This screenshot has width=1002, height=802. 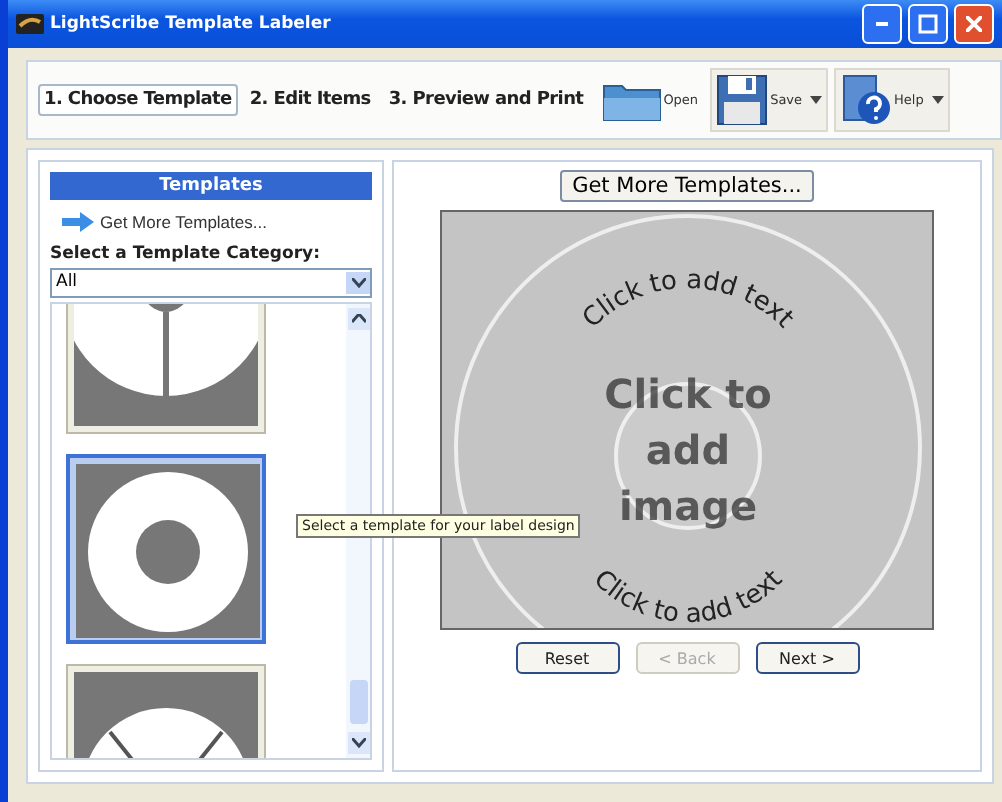 What do you see at coordinates (310, 100) in the screenshot?
I see `step-tab: 2. Edit Items` at bounding box center [310, 100].